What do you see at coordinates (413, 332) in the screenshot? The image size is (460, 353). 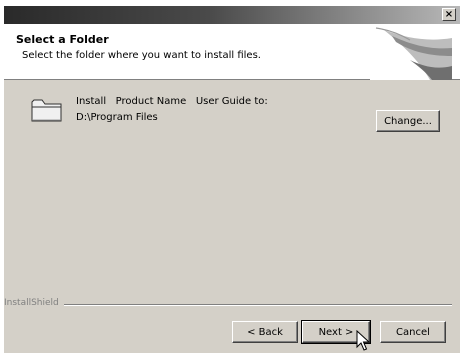 I see `cancel-button: Cancel` at bounding box center [413, 332].